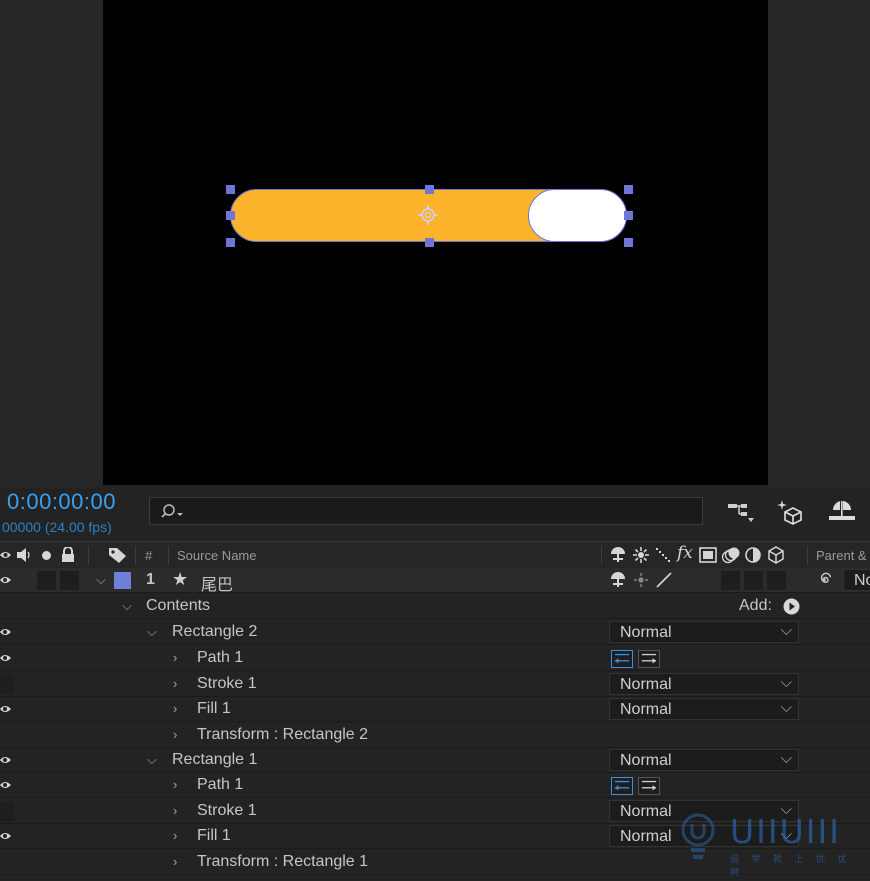  Describe the element at coordinates (435, 606) in the screenshot. I see `contents-row: ⌵ Contents Add:` at that location.